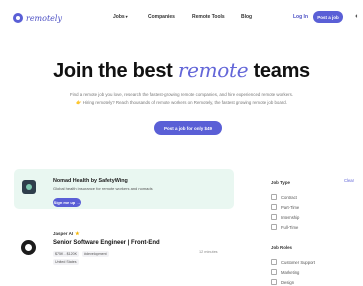 Image resolution: width=363 pixels, height=286 pixels. What do you see at coordinates (289, 197) in the screenshot?
I see `filter-option-label: Contract` at bounding box center [289, 197].